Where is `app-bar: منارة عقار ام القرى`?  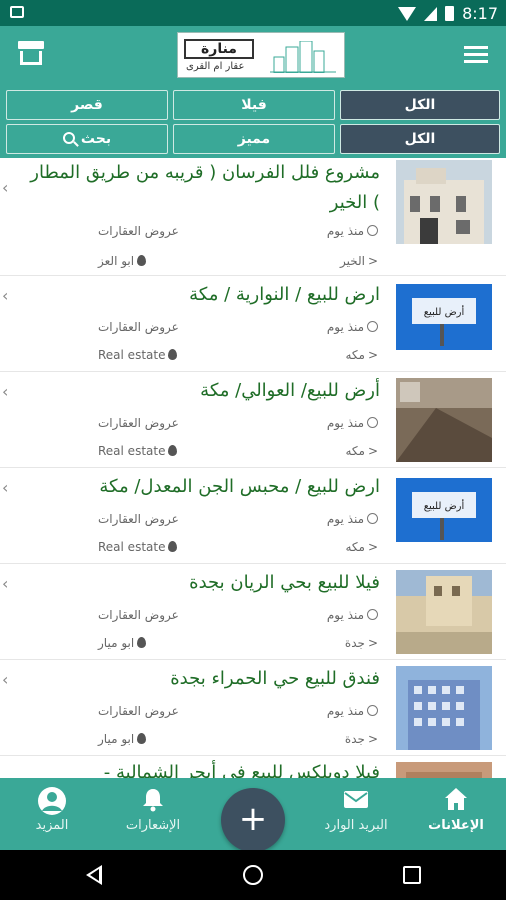 app-bar: منارة عقار ام القرى is located at coordinates (253, 55).